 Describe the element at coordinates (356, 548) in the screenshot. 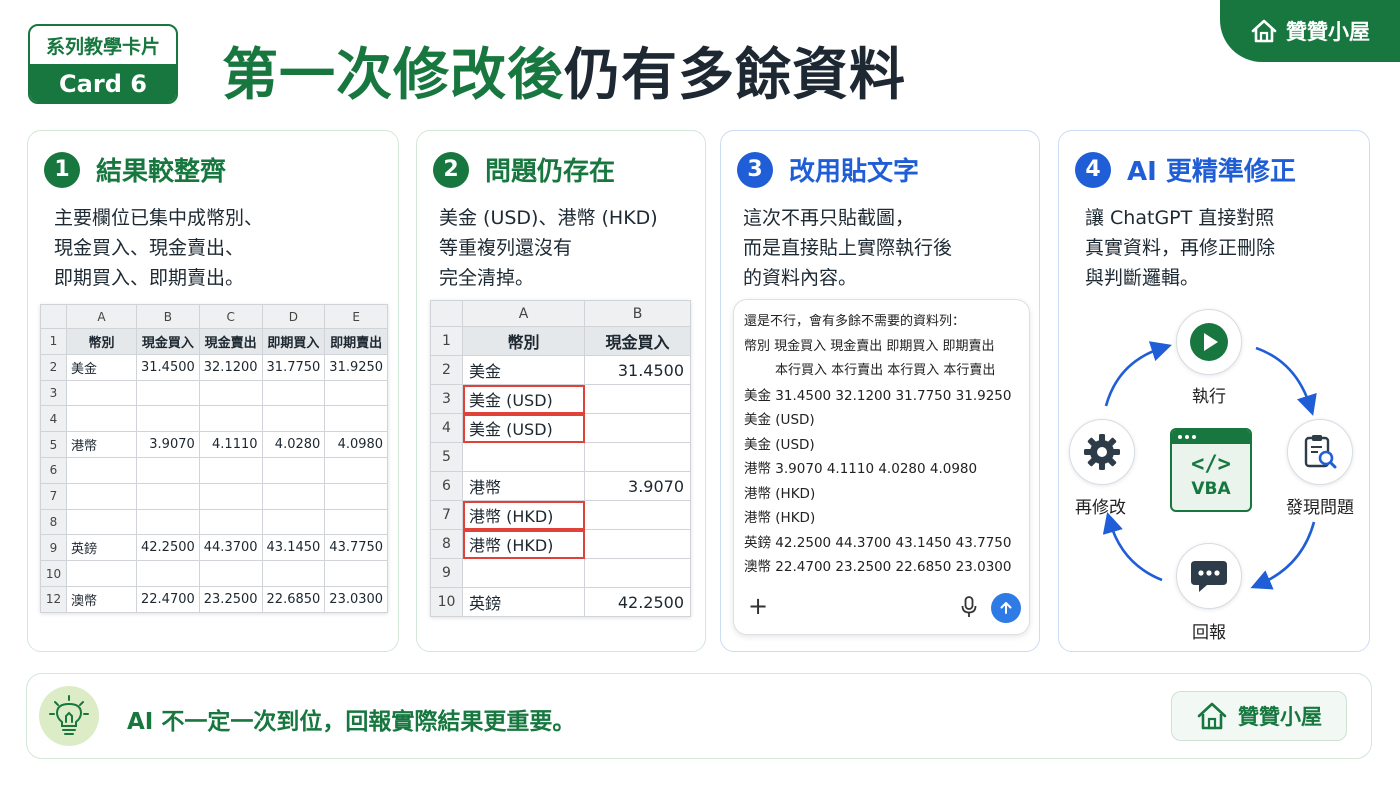

I see `value-cell: 43.7750` at that location.